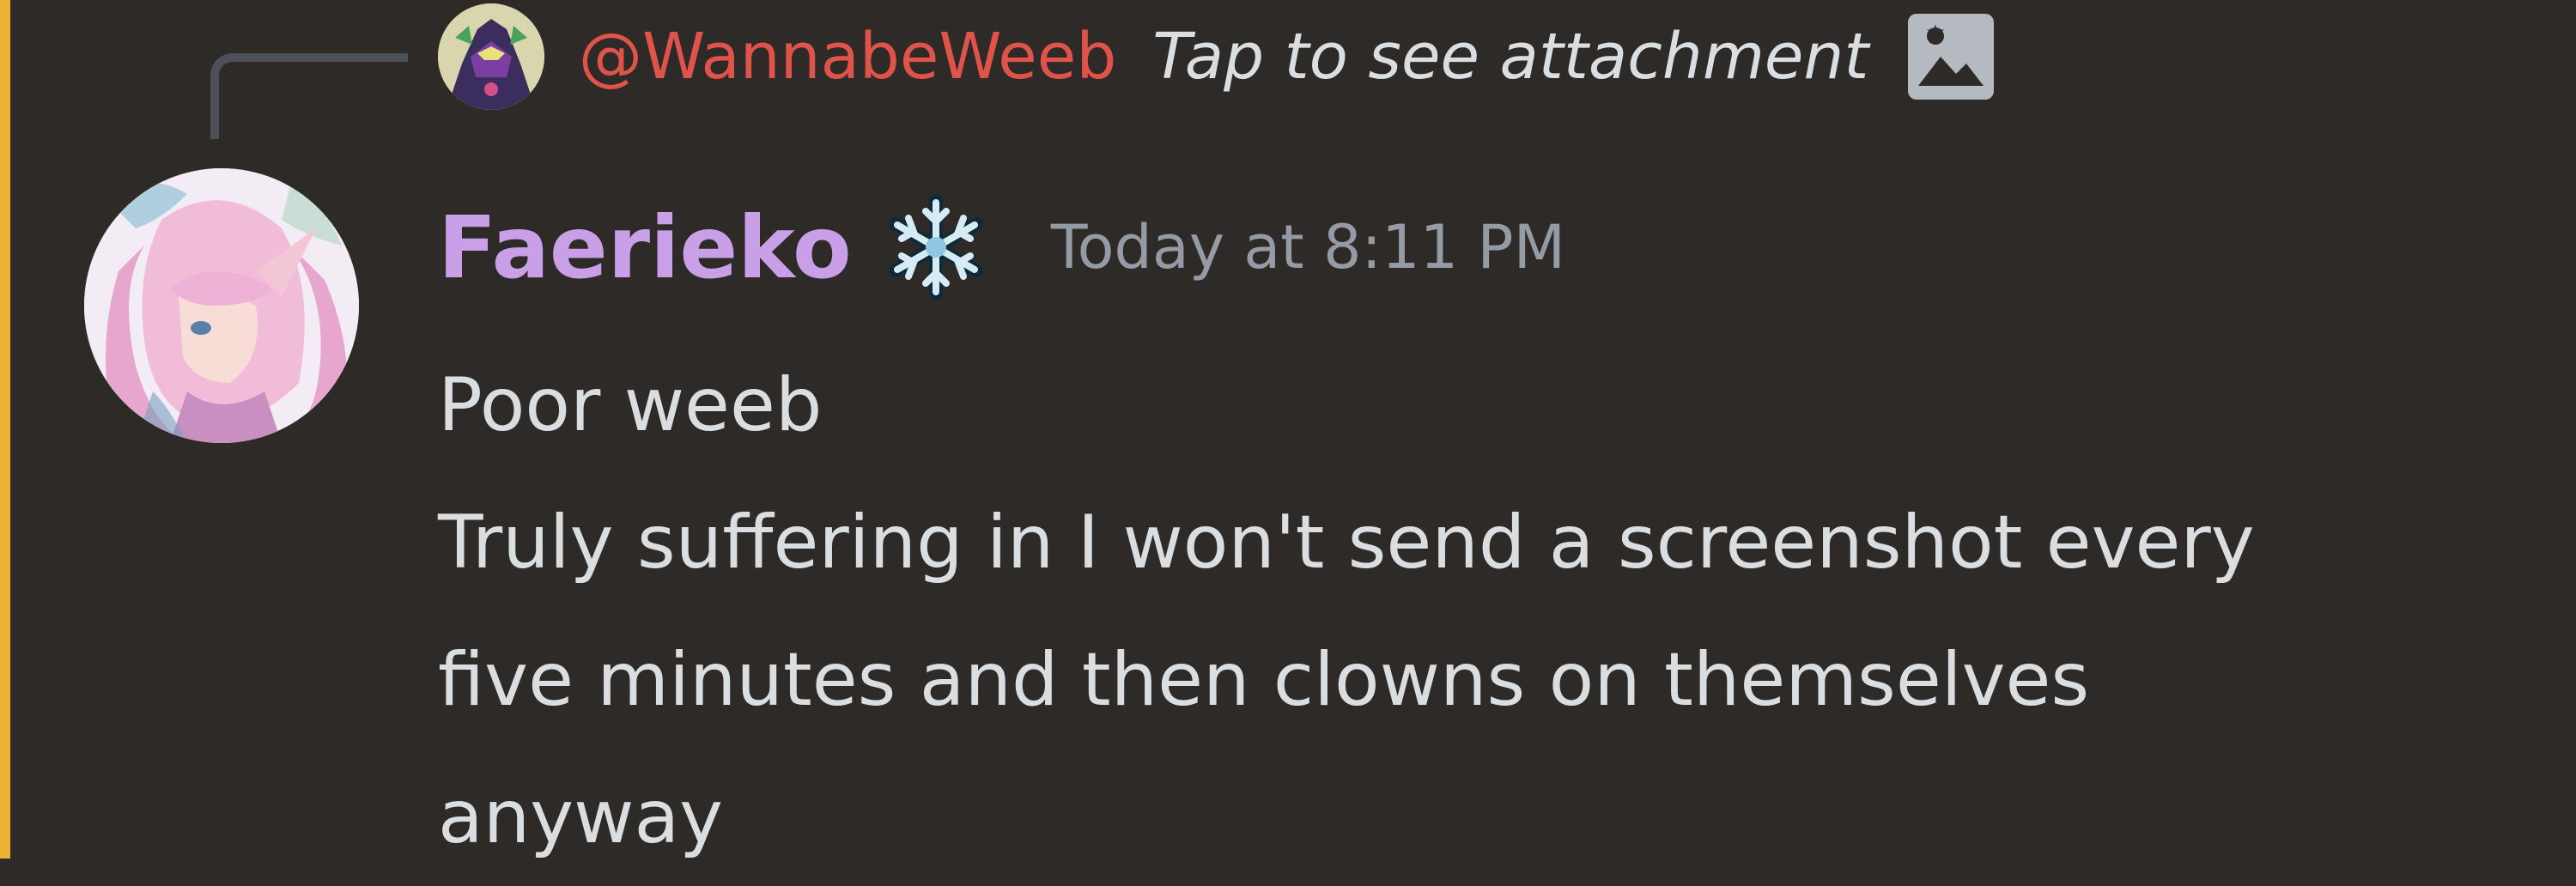 The height and width of the screenshot is (886, 2576). I want to click on reply-preview-text: Tap to see attachment, so click(1510, 57).